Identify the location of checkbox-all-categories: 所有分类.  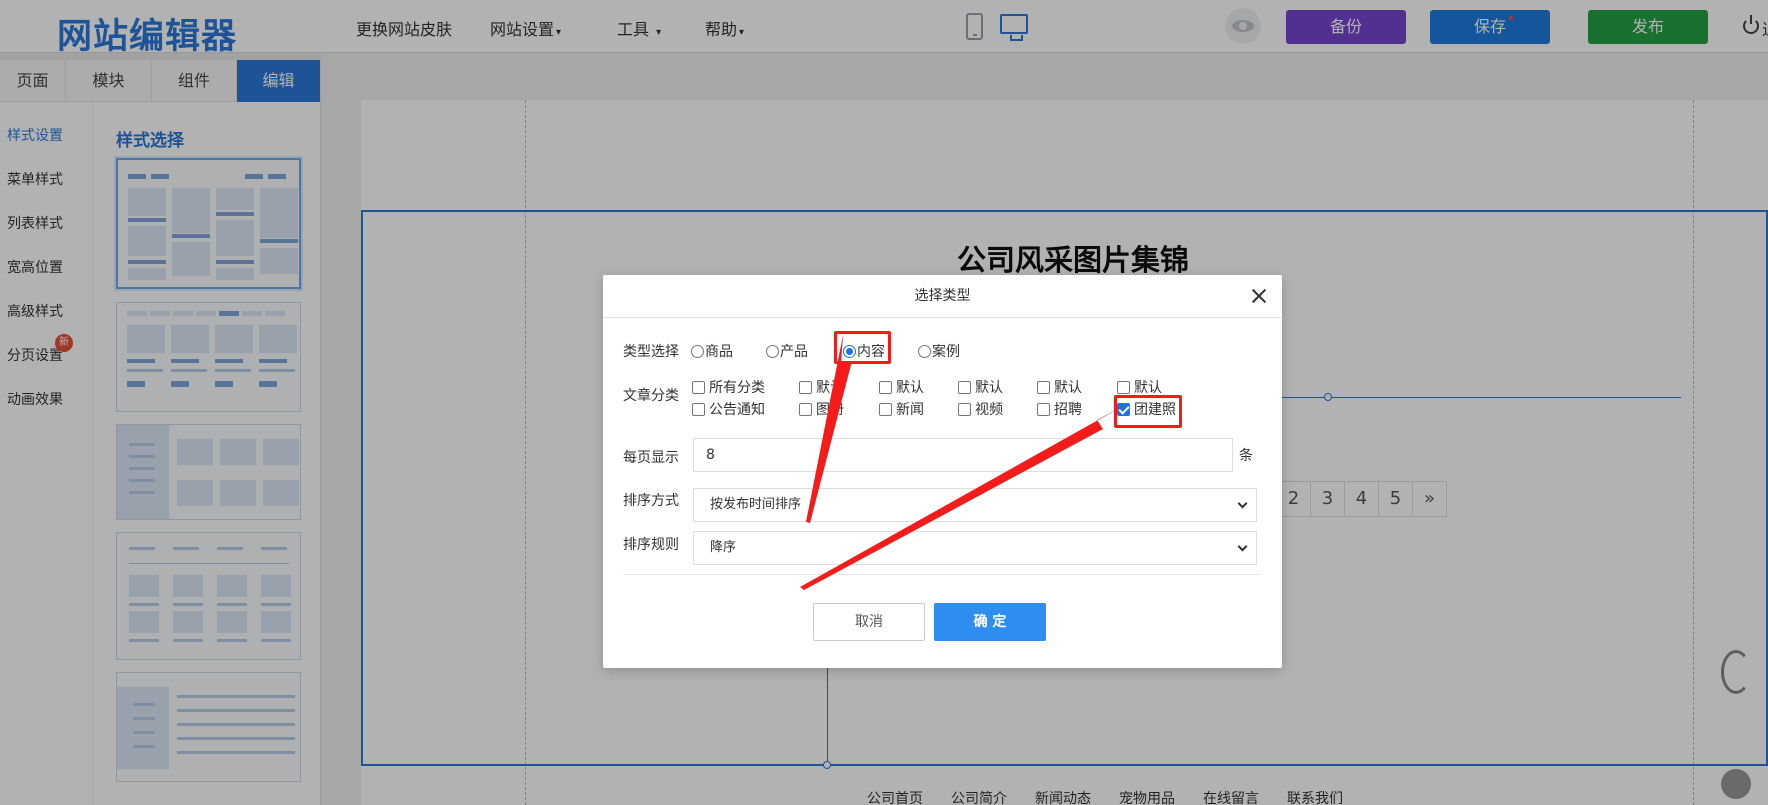
(728, 387).